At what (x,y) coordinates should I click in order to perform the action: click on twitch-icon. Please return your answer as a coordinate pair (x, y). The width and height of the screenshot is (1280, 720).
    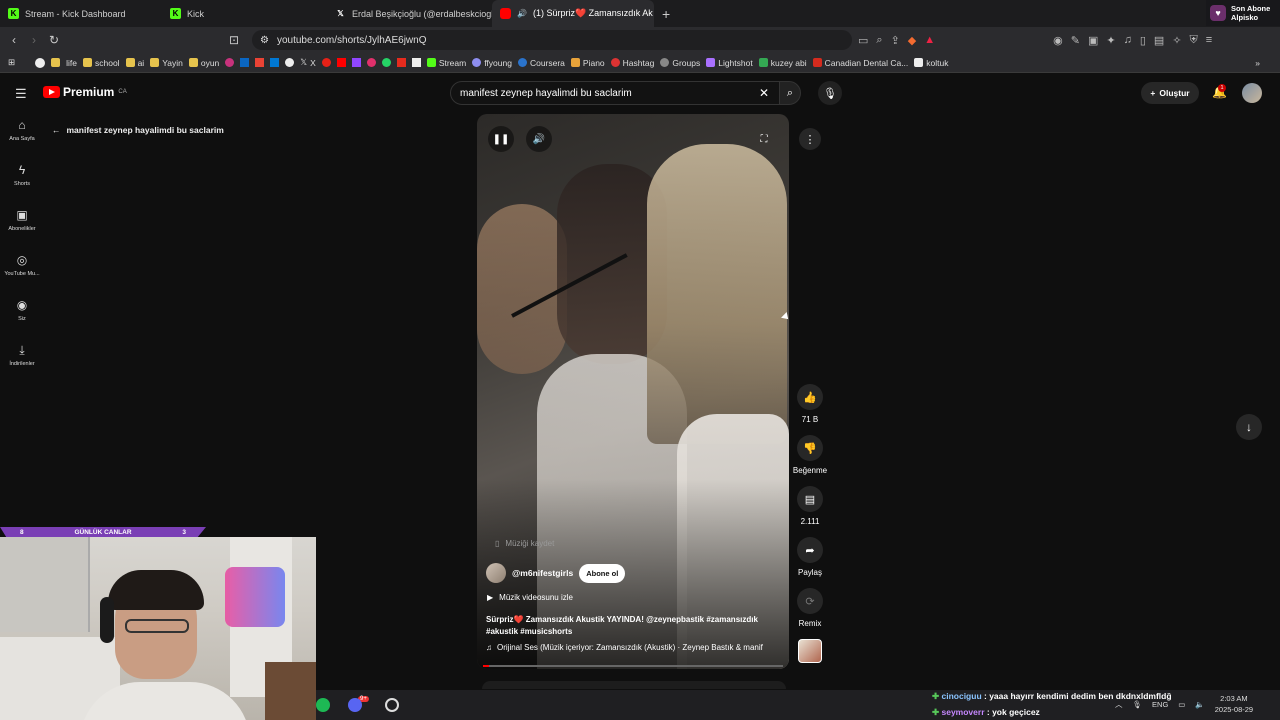
    Looking at the image, I should click on (356, 62).